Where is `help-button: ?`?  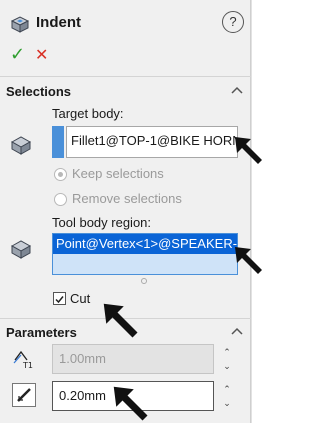 help-button: ? is located at coordinates (233, 22).